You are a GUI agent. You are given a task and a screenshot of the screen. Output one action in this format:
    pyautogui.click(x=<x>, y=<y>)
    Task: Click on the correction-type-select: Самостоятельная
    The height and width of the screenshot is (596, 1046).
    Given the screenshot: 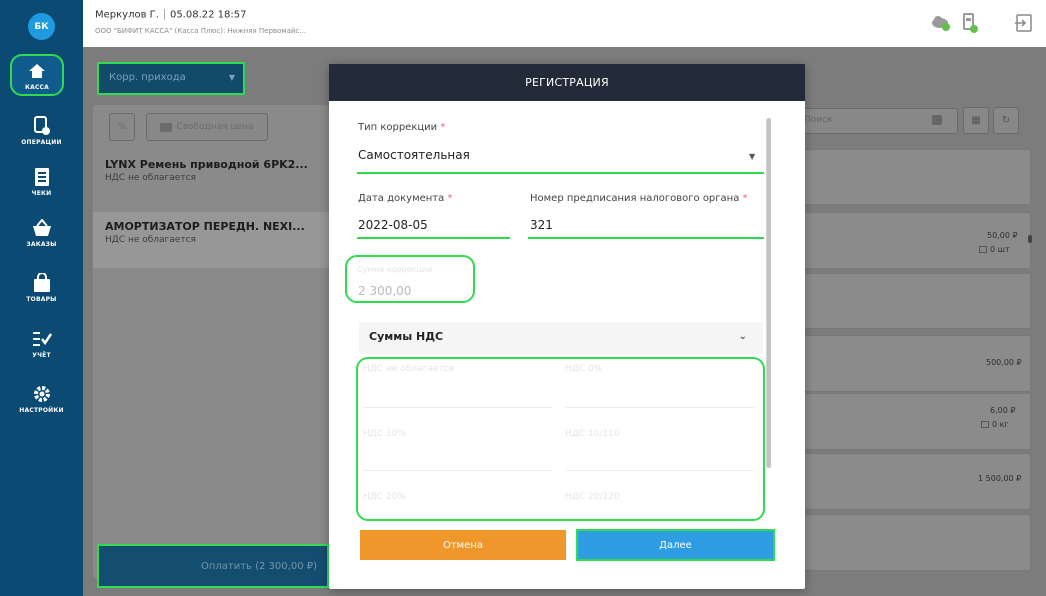 What is the action you would take?
    pyautogui.click(x=414, y=155)
    